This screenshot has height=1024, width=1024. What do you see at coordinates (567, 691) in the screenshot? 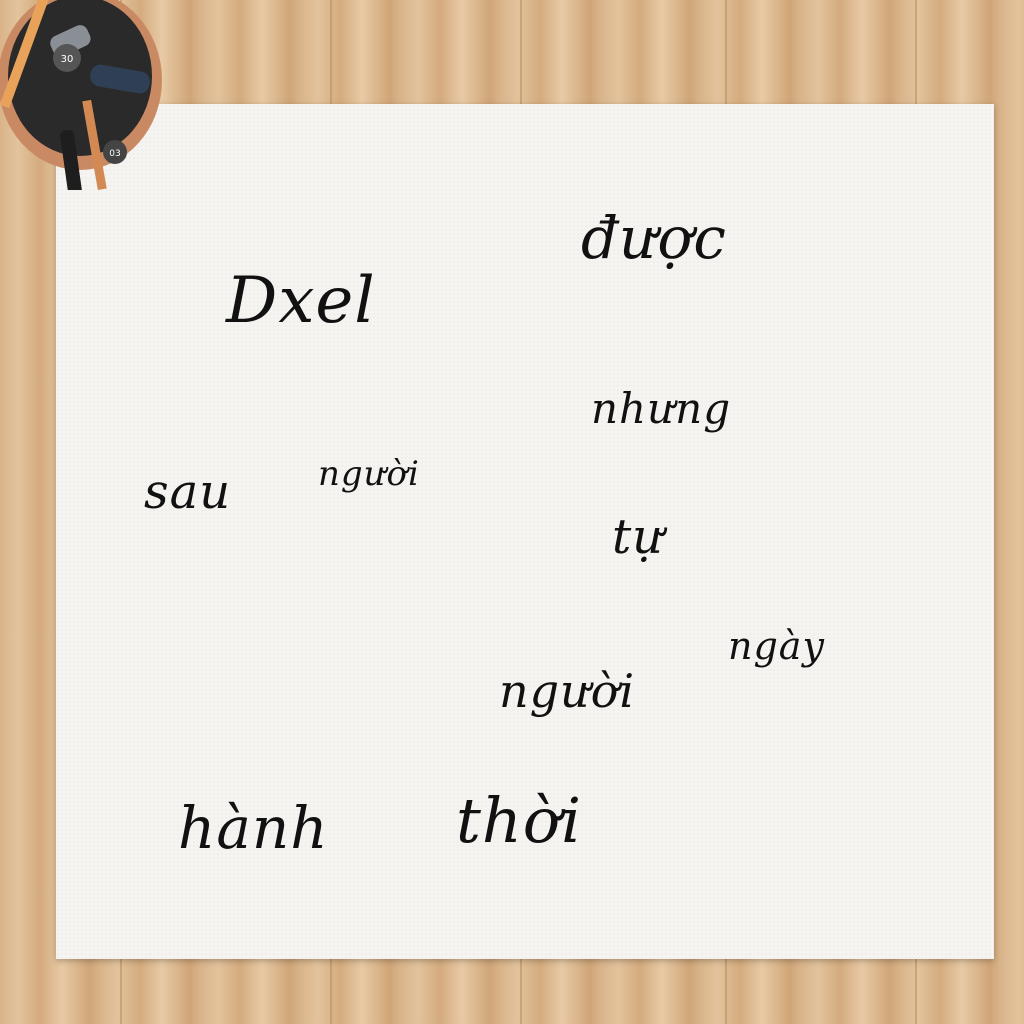
I see `word-nguoi: người` at bounding box center [567, 691].